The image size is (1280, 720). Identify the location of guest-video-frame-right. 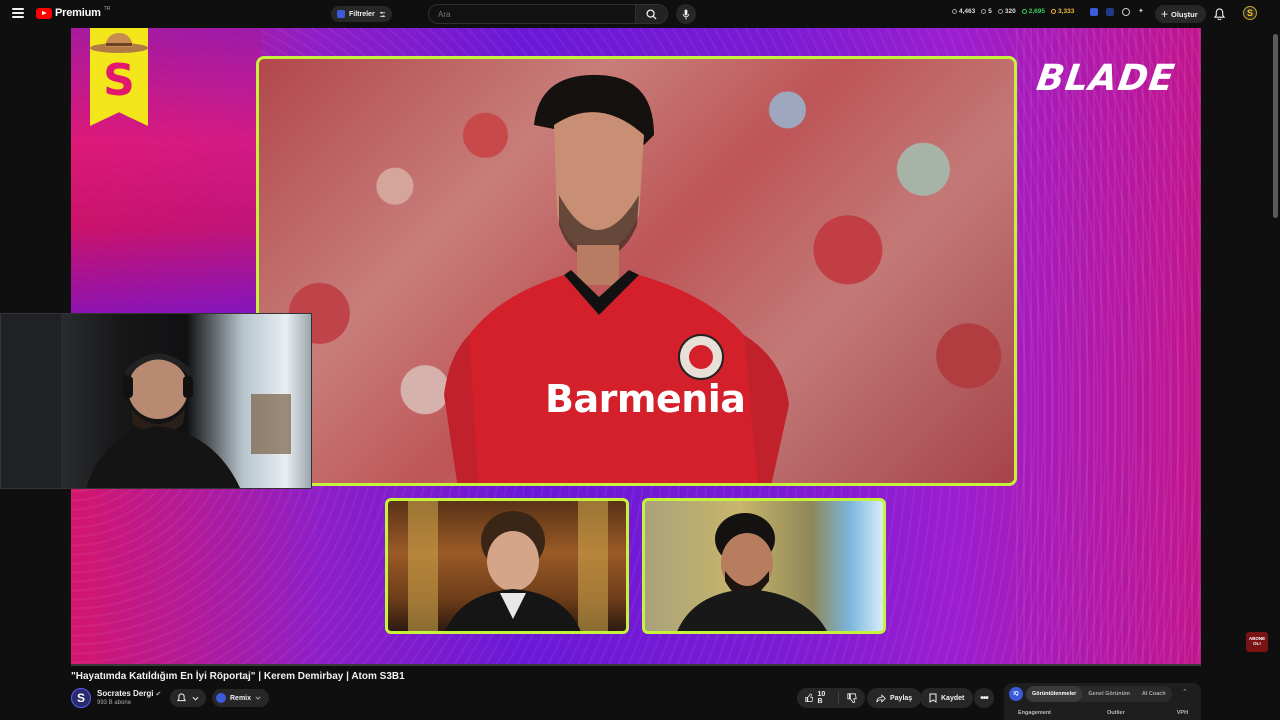
(764, 566).